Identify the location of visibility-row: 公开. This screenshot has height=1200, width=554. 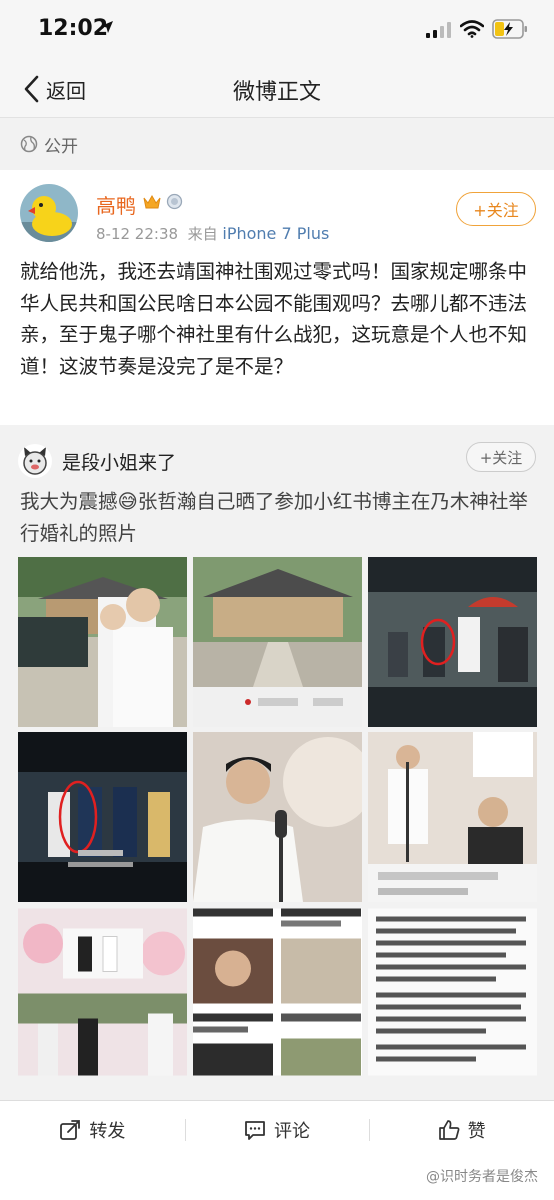
(277, 144).